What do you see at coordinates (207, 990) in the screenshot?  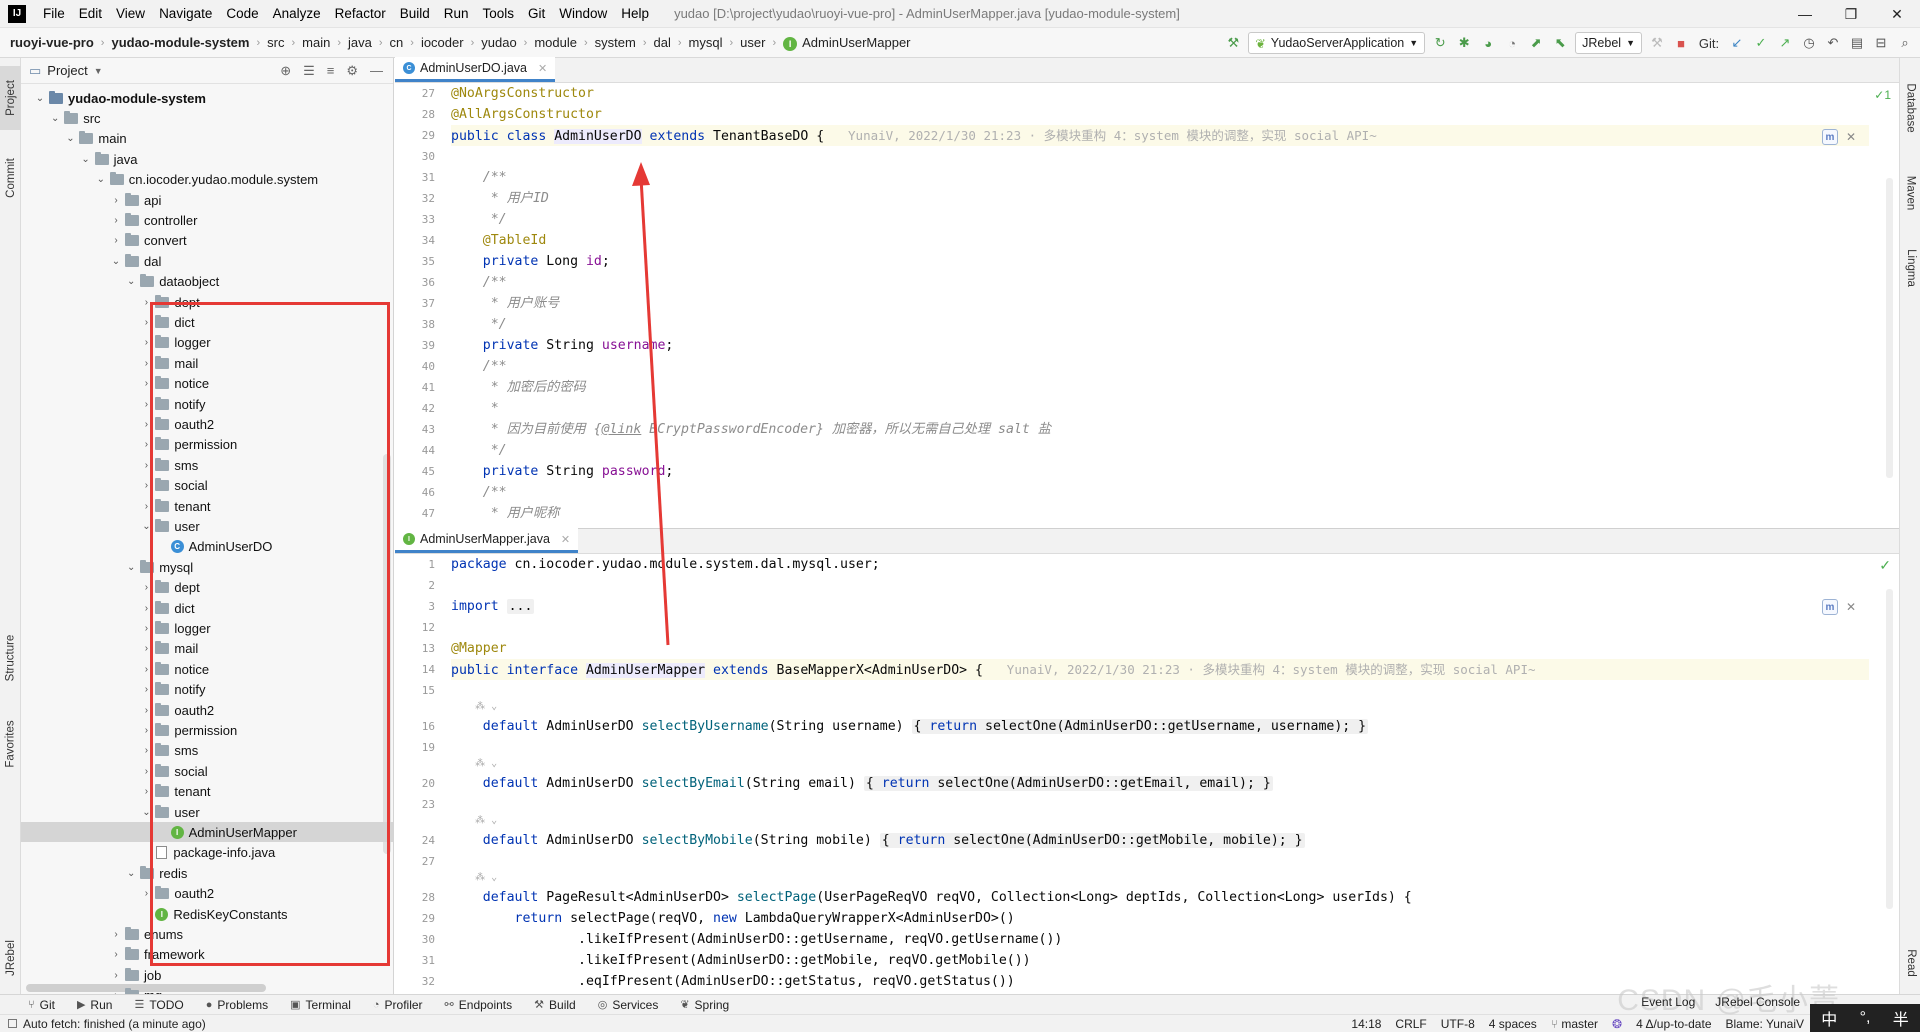 I see `tree-item-mq: ›mq` at bounding box center [207, 990].